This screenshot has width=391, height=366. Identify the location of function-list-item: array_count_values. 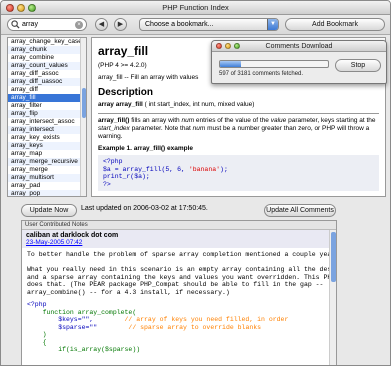
(47, 66).